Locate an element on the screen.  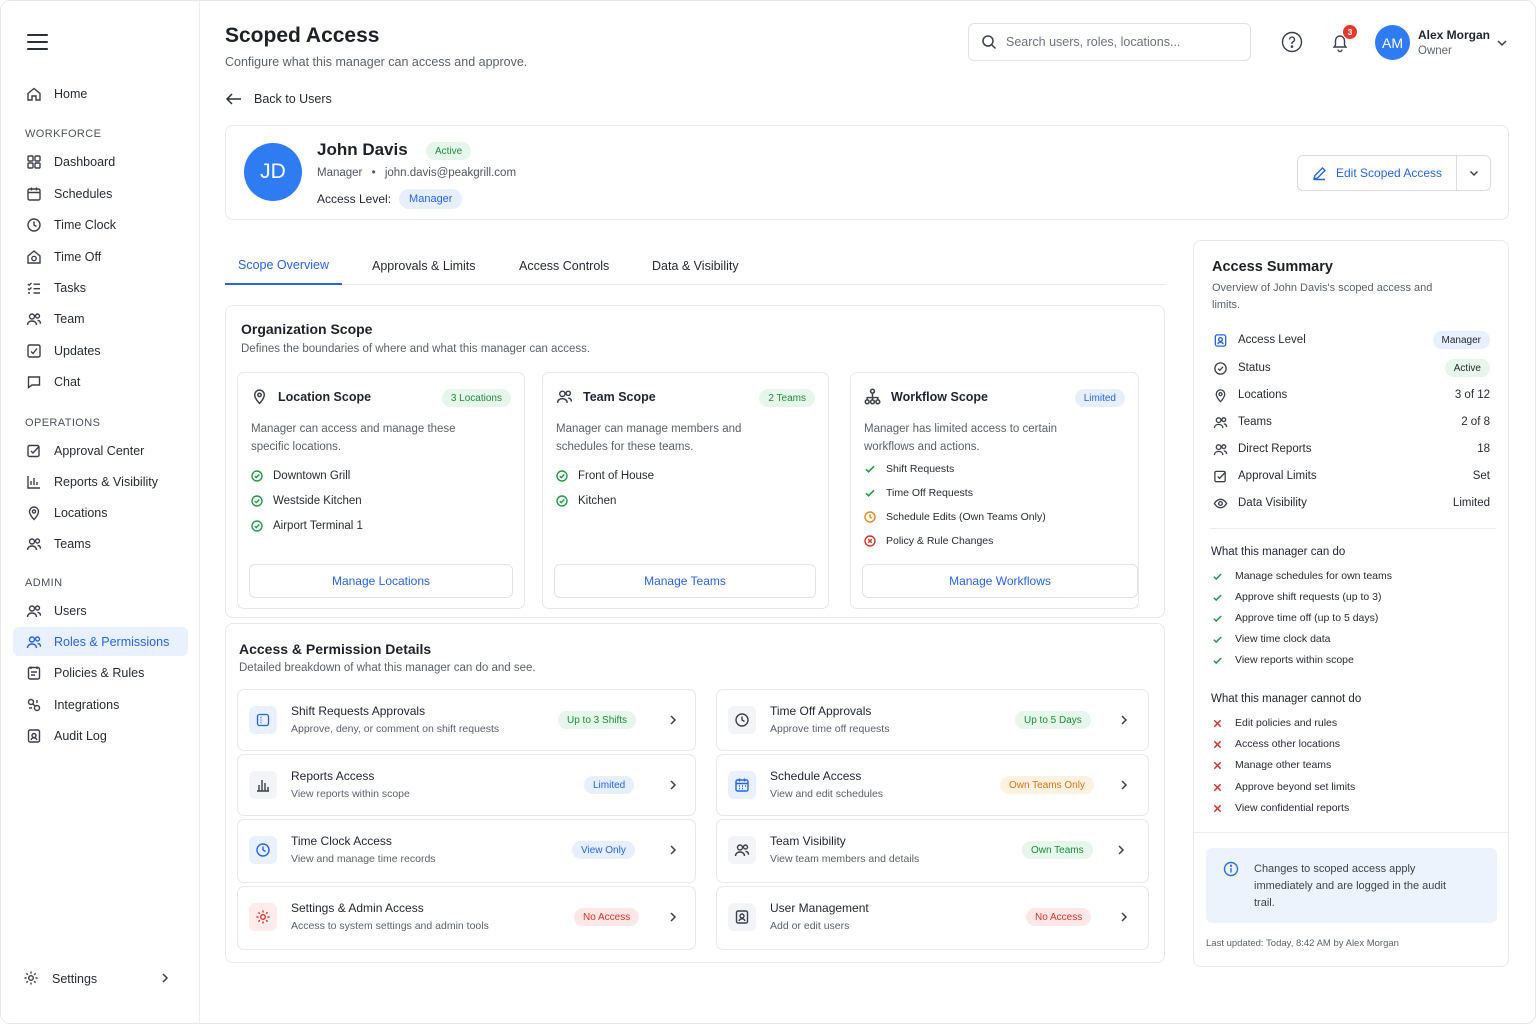
clock-icon is located at coordinates (263, 850).